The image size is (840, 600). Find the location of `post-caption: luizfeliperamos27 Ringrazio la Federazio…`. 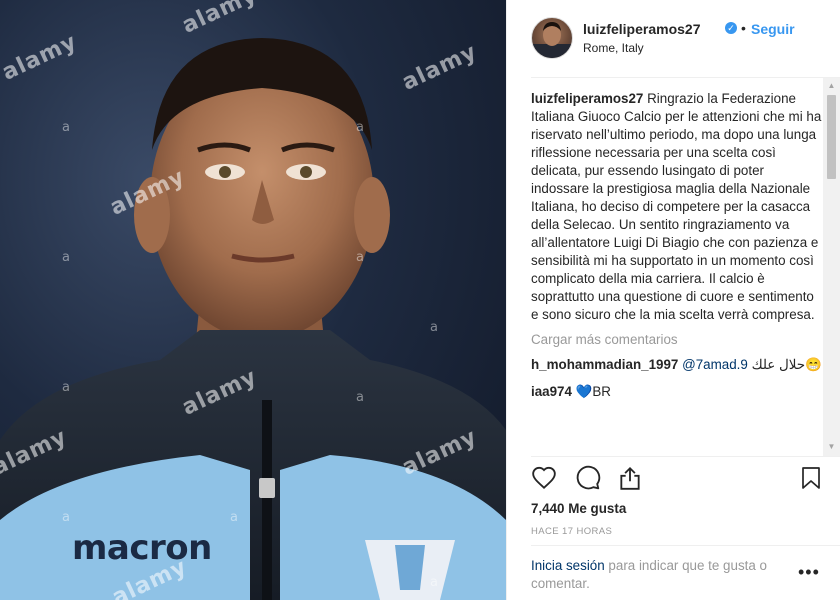

post-caption: luizfeliperamos27 Ringrazio la Federazio… is located at coordinates (678, 207).